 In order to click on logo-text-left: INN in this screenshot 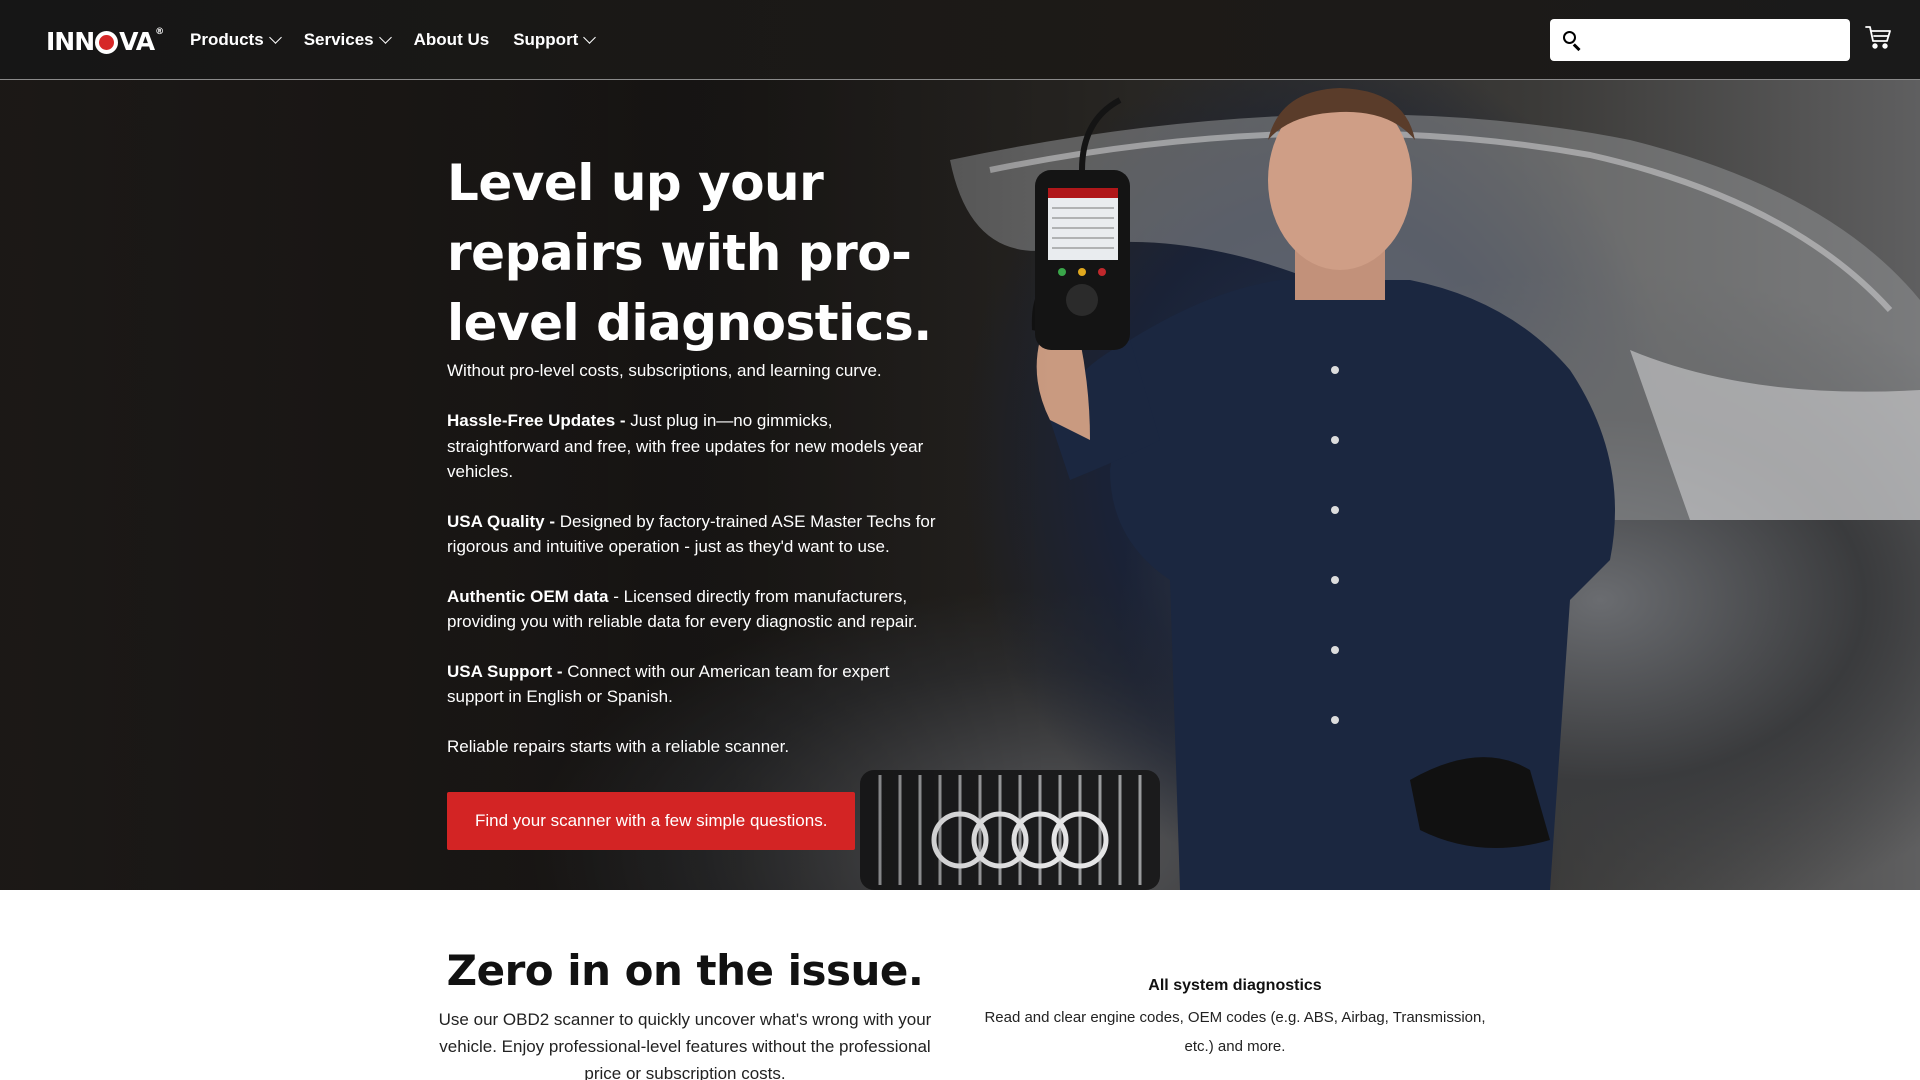, I will do `click(70, 41)`.